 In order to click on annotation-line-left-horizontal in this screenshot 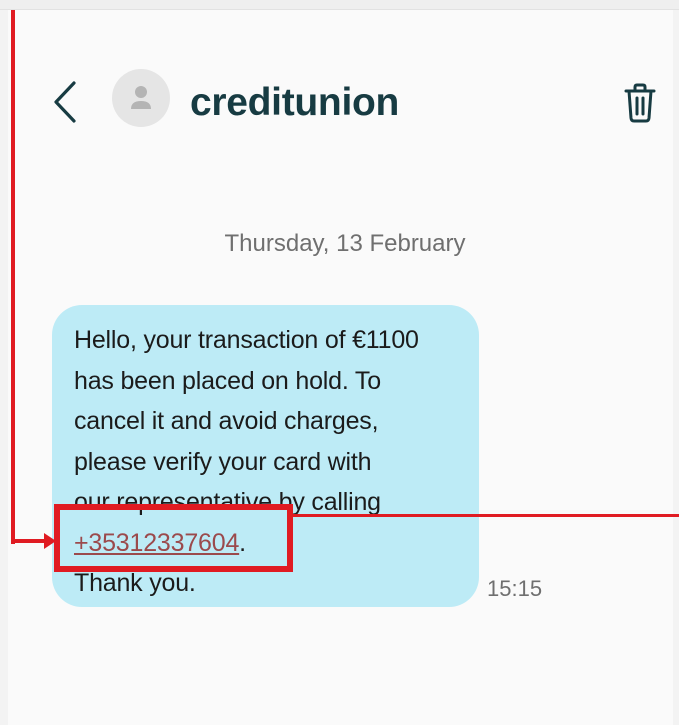, I will do `click(29, 541)`.